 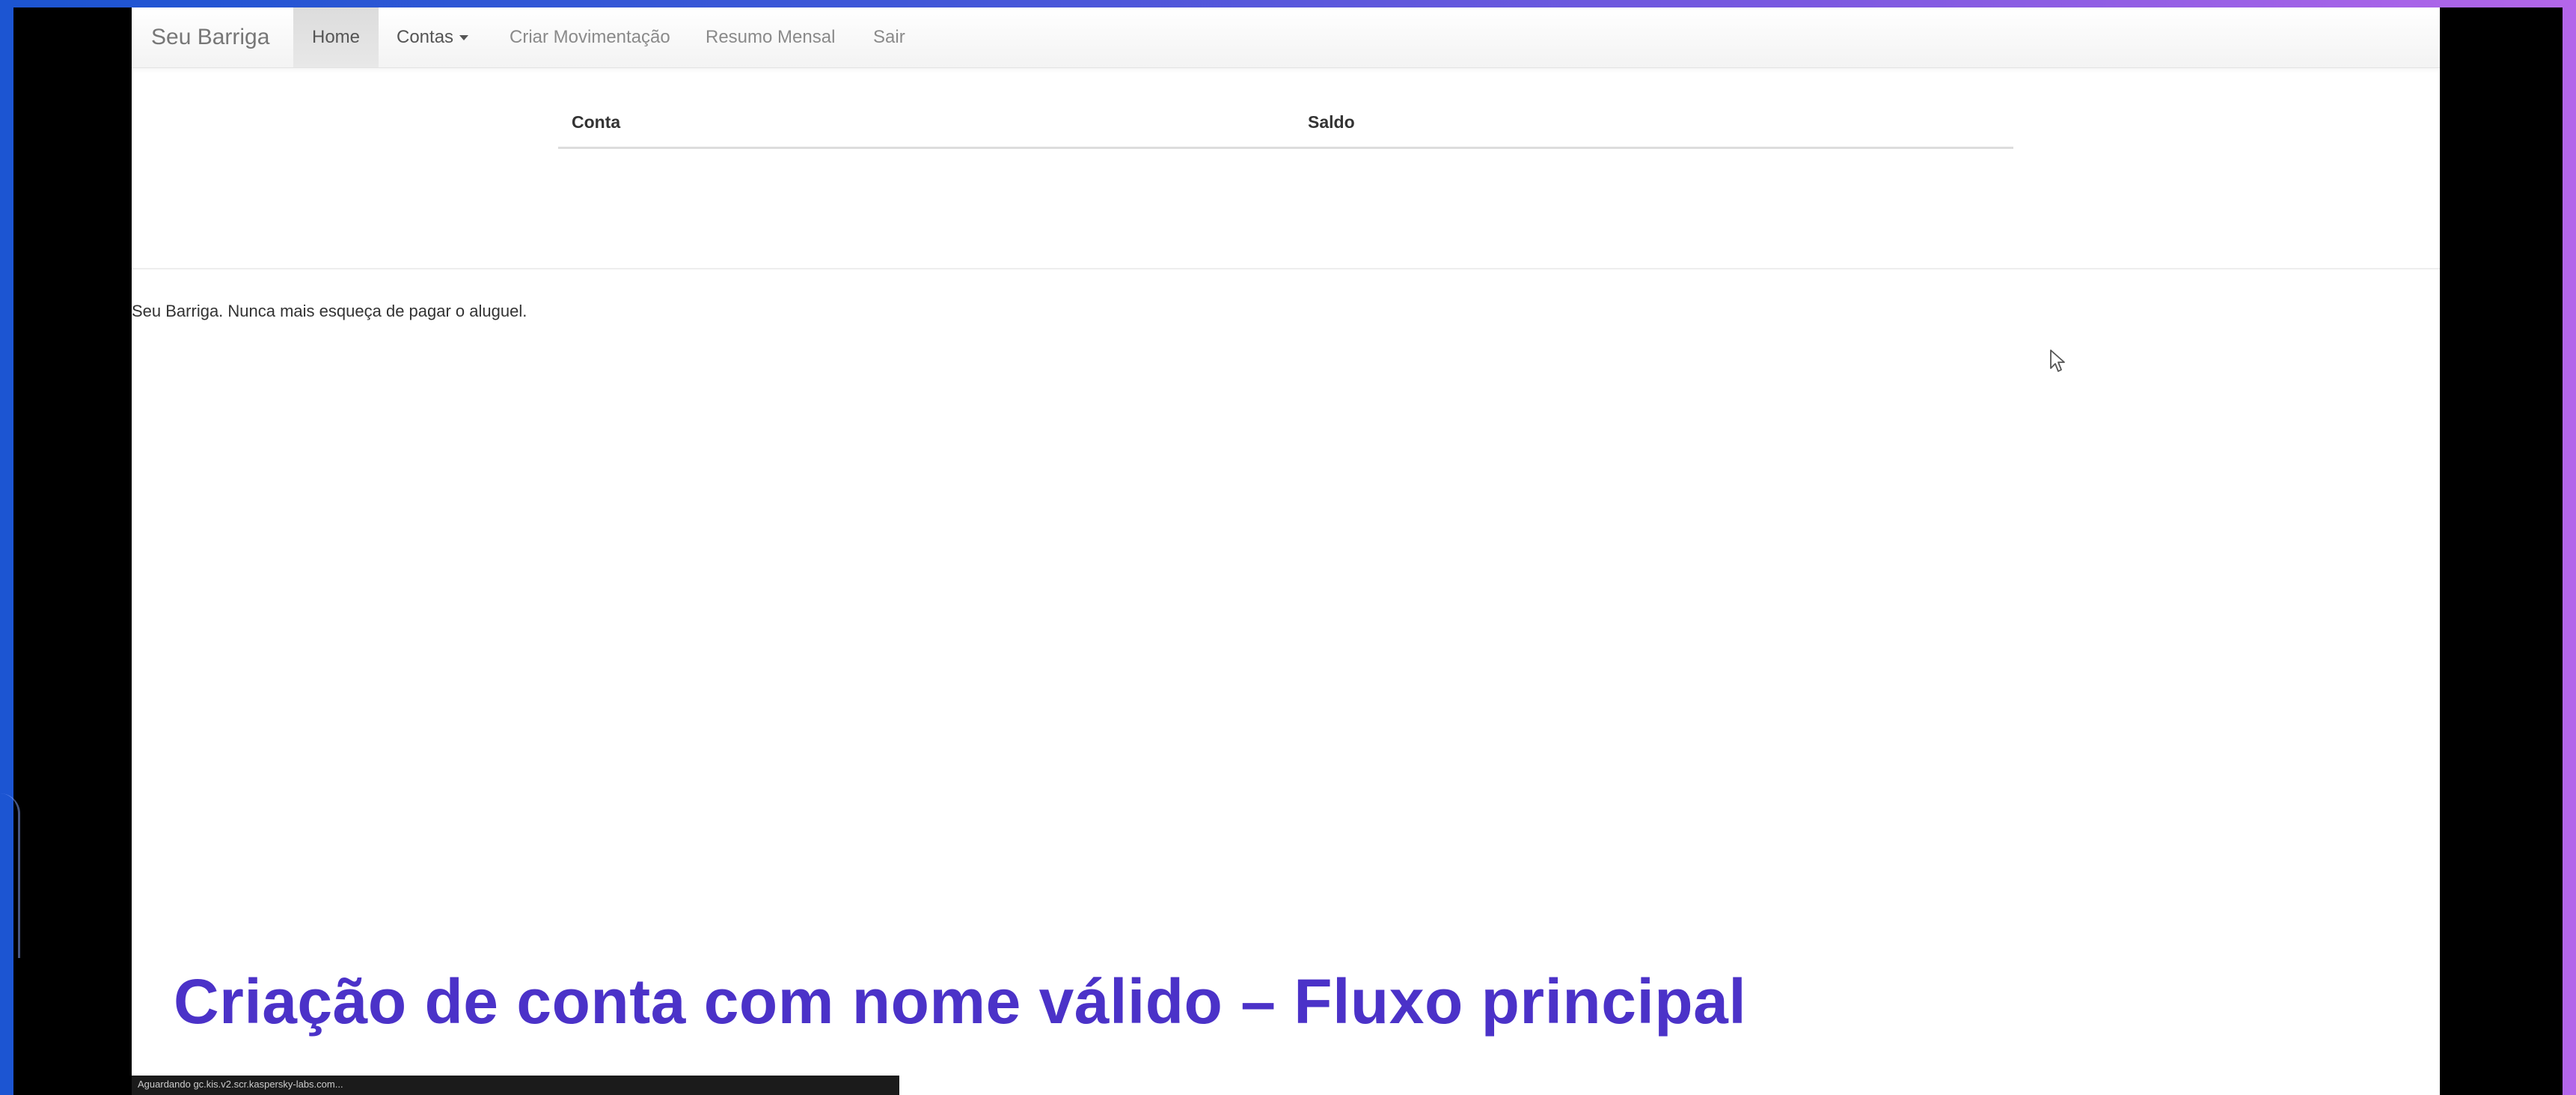 I want to click on nav-contas-label: Contas, so click(x=425, y=37).